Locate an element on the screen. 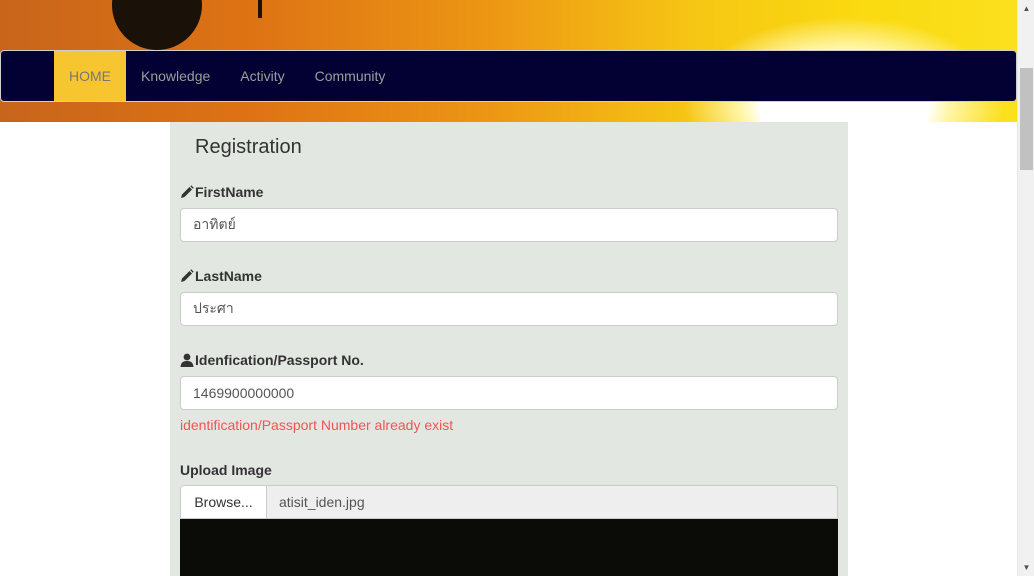 Image resolution: width=1034 pixels, height=576 pixels. banner-pole is located at coordinates (260, 9).